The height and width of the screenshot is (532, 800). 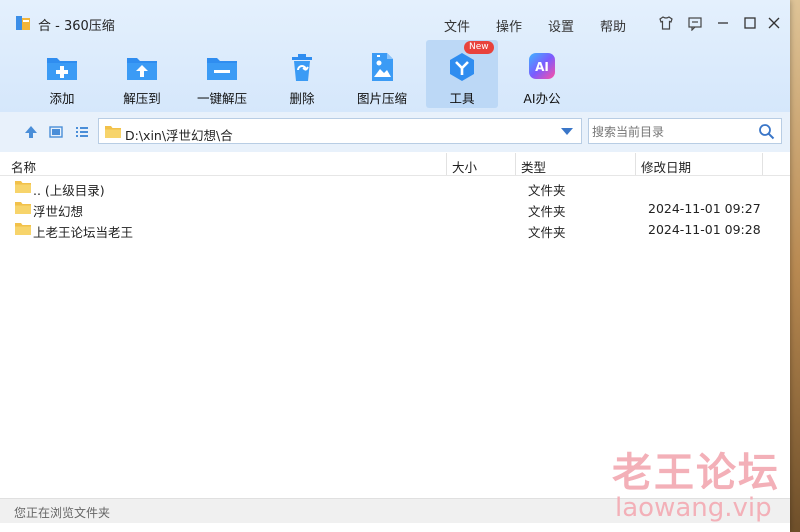 What do you see at coordinates (774, 23) in the screenshot?
I see `close-icon` at bounding box center [774, 23].